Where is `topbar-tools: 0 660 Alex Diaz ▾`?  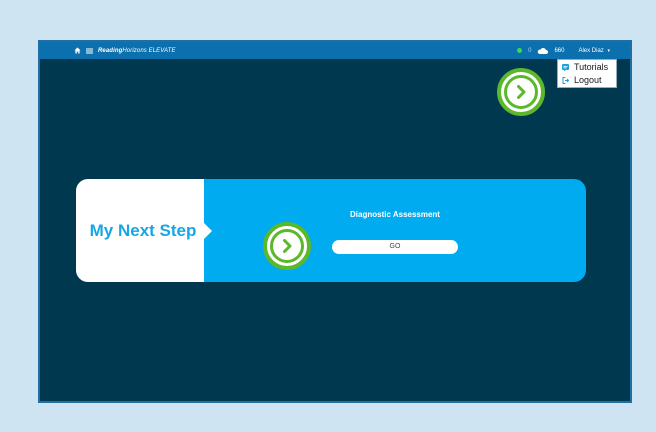 topbar-tools: 0 660 Alex Diaz ▾ is located at coordinates (563, 50).